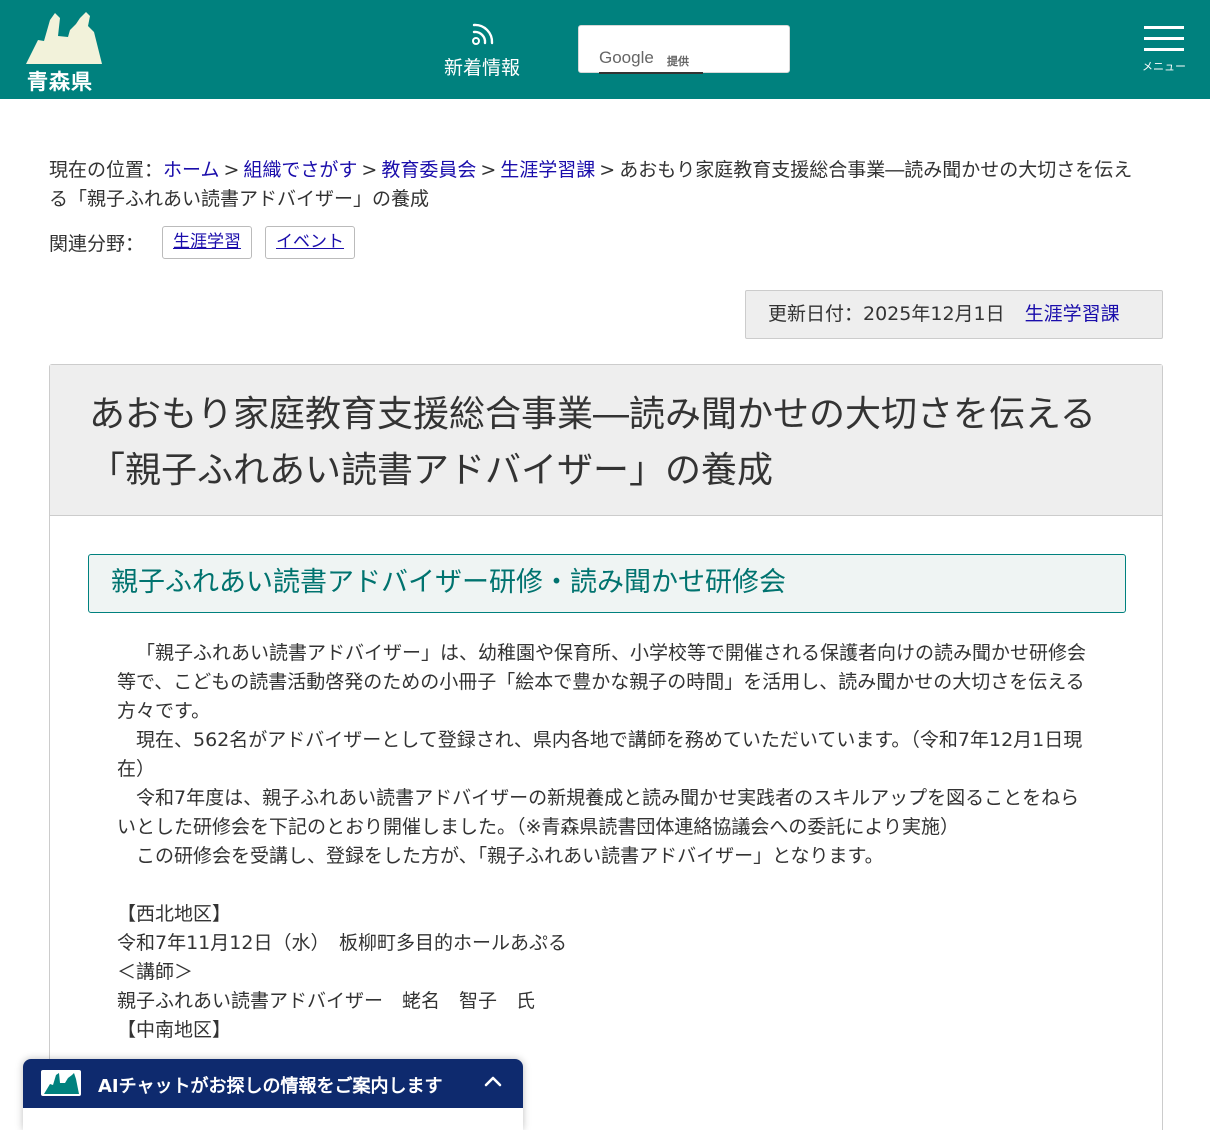 This screenshot has height=1130, width=1210. What do you see at coordinates (60, 82) in the screenshot?
I see `logo-text: 青森県` at bounding box center [60, 82].